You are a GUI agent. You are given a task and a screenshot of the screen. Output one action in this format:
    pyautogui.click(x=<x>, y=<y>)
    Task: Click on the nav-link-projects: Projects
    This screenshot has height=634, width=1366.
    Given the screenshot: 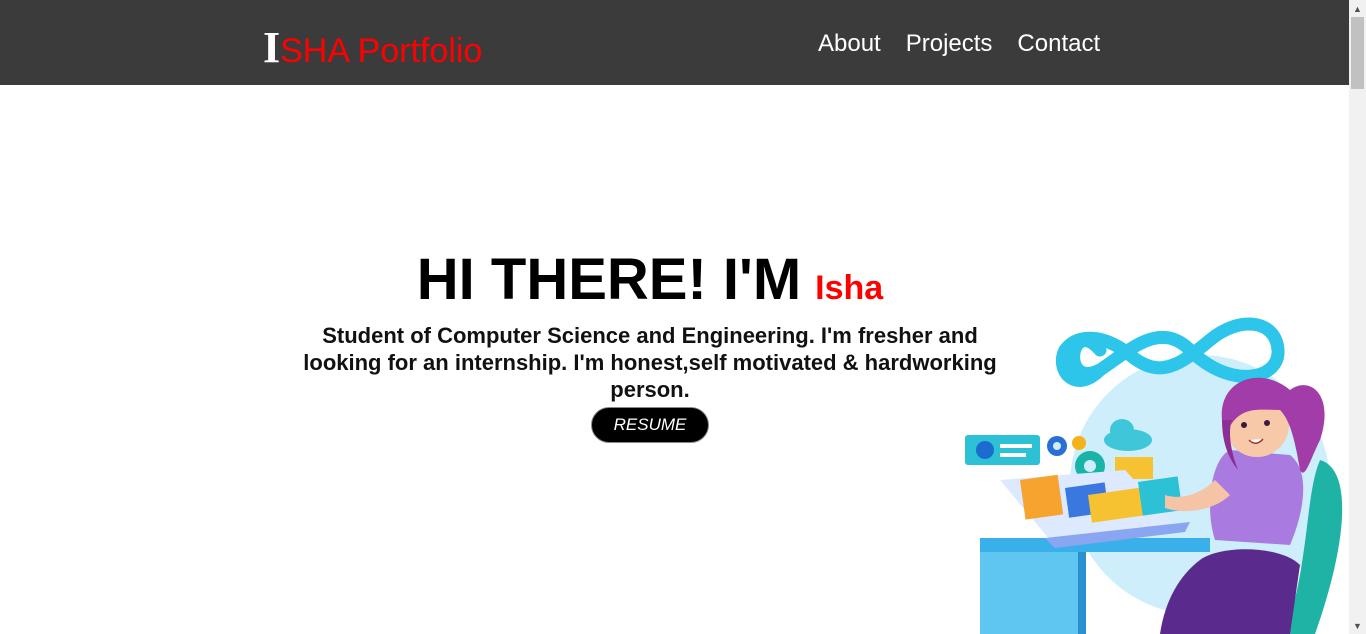 What is the action you would take?
    pyautogui.click(x=949, y=44)
    